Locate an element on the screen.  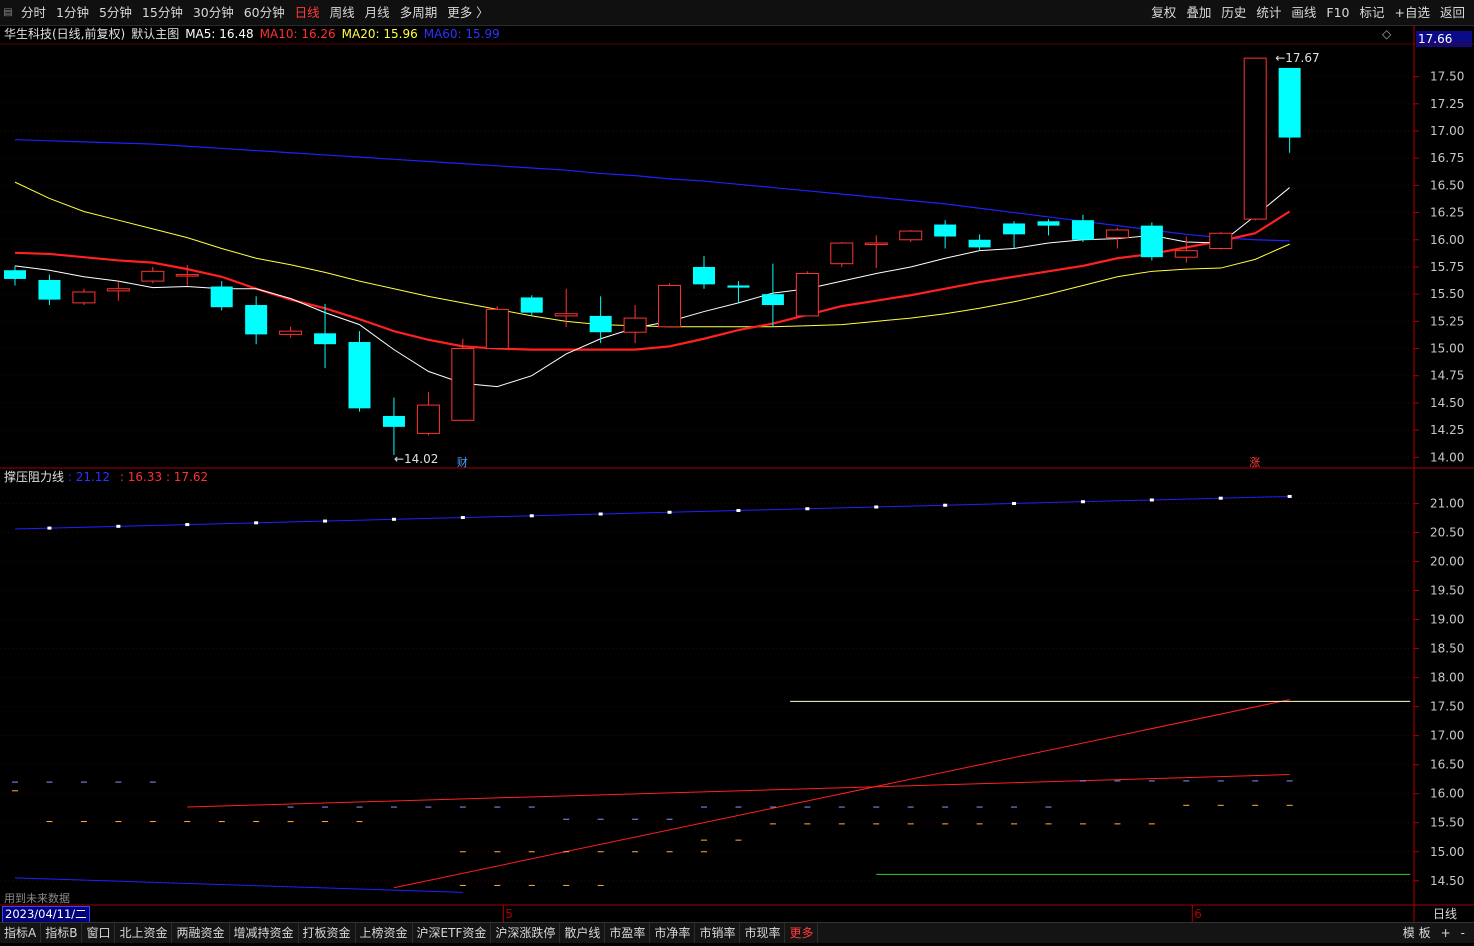
main-y-tick-label: 17.50 is located at coordinates (1447, 77).